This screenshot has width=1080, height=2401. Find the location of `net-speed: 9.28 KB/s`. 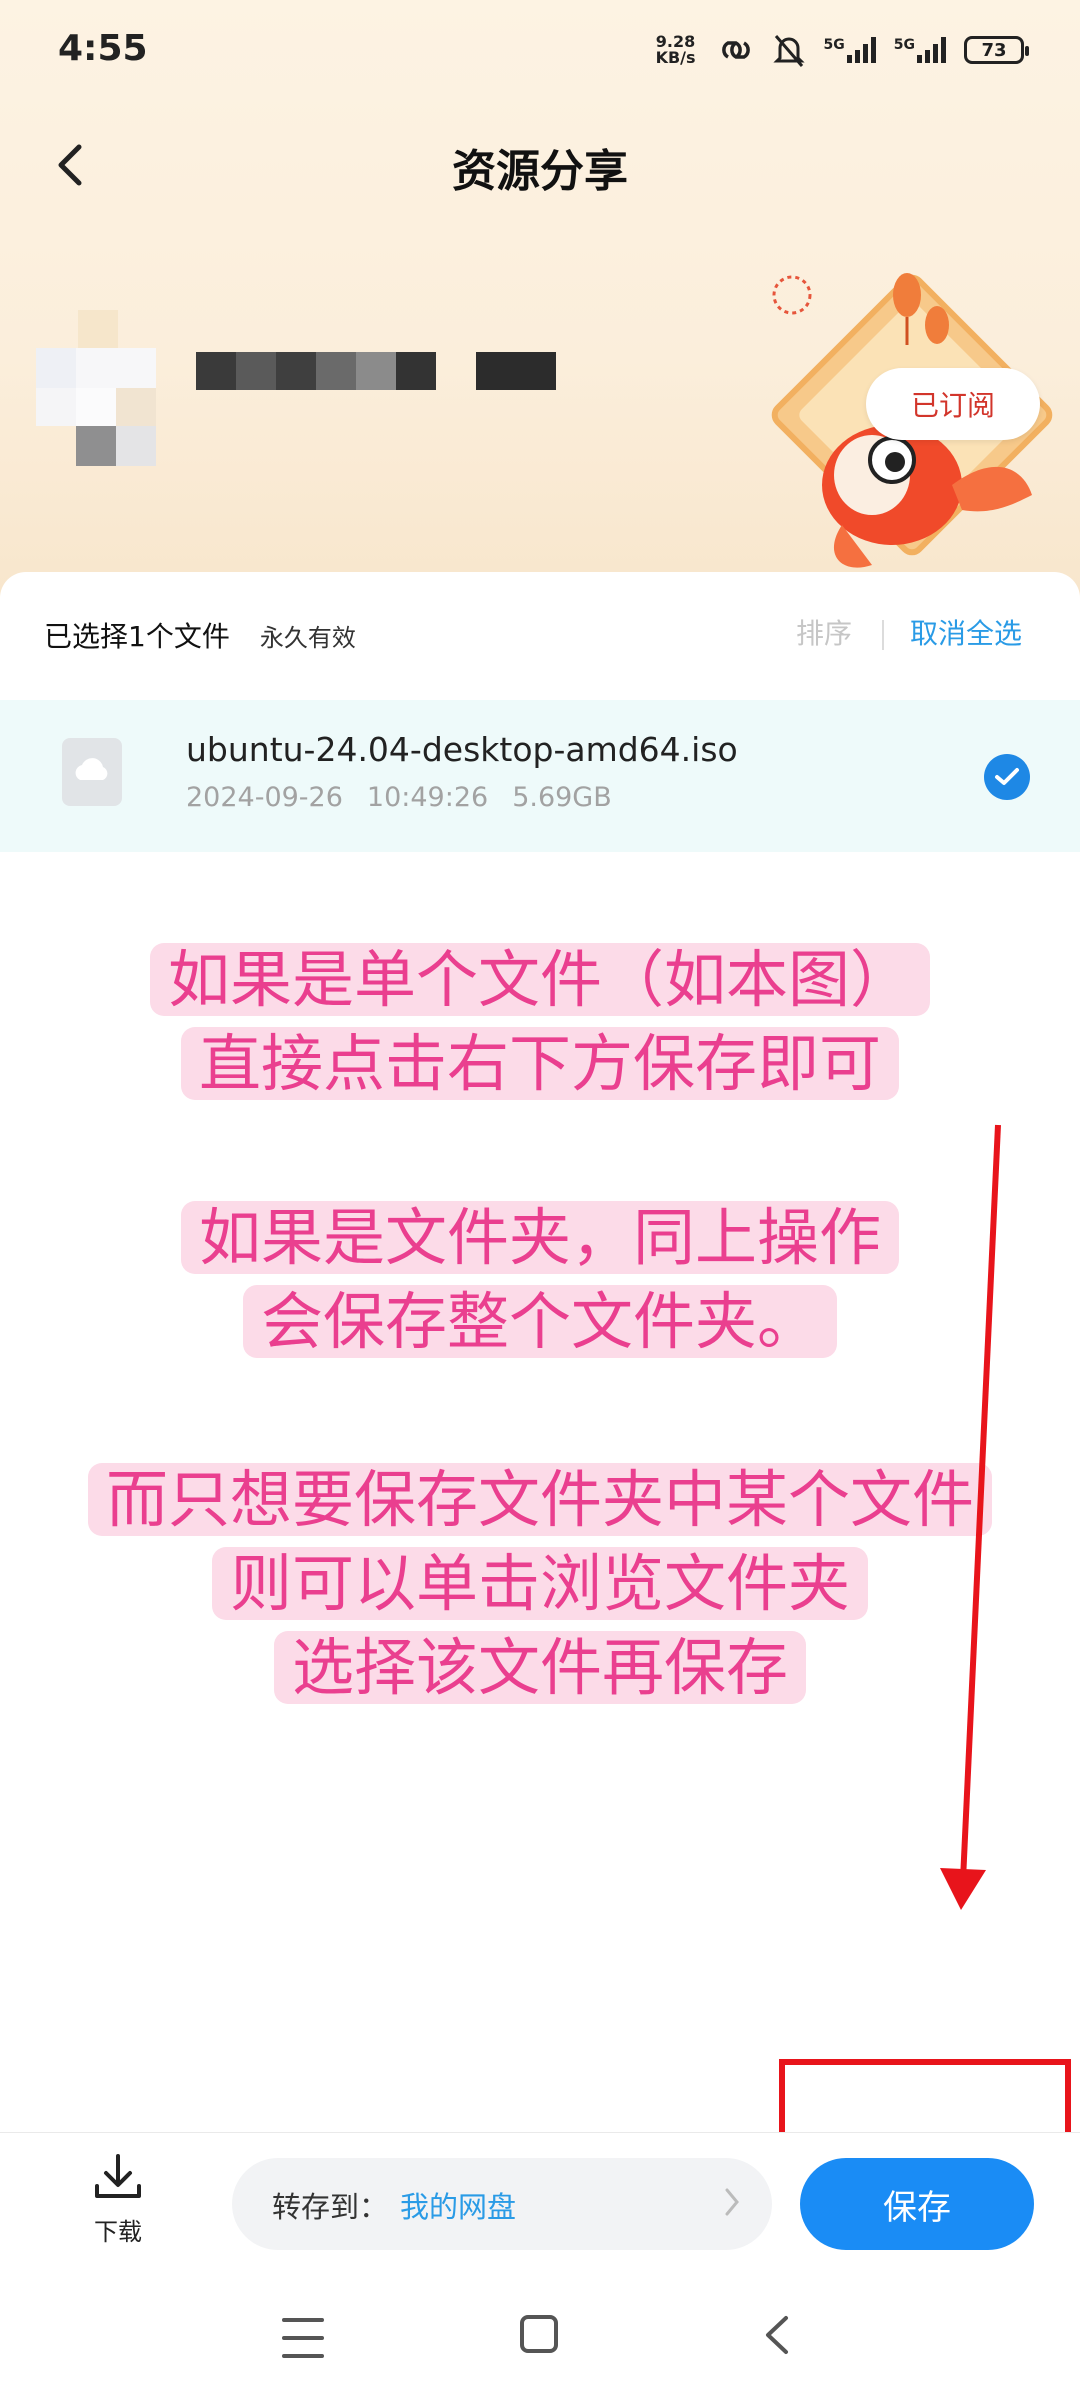

net-speed: 9.28 KB/s is located at coordinates (675, 49).